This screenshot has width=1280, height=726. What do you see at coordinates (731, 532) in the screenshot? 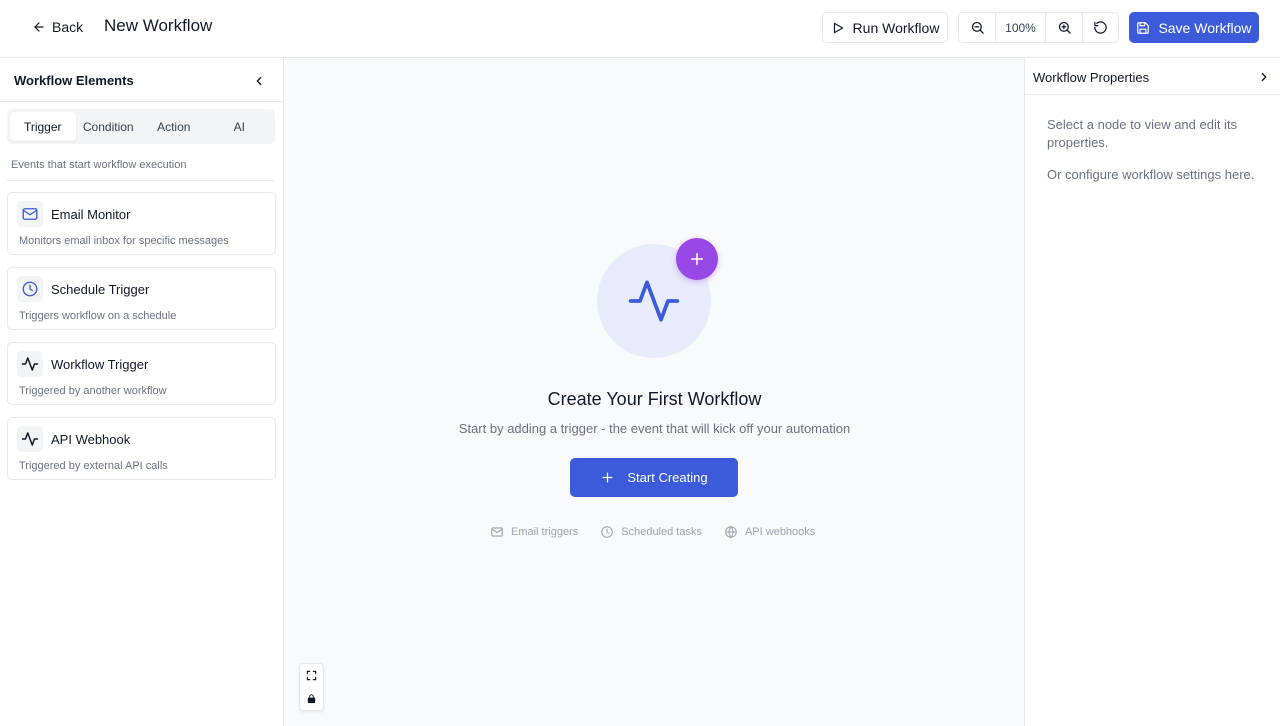
I see `globe-icon` at bounding box center [731, 532].